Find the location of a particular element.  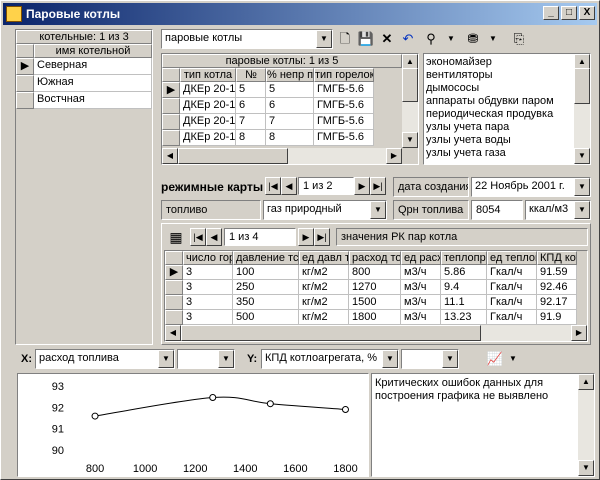

rk-grid-cell: 91.59 is located at coordinates (557, 272).